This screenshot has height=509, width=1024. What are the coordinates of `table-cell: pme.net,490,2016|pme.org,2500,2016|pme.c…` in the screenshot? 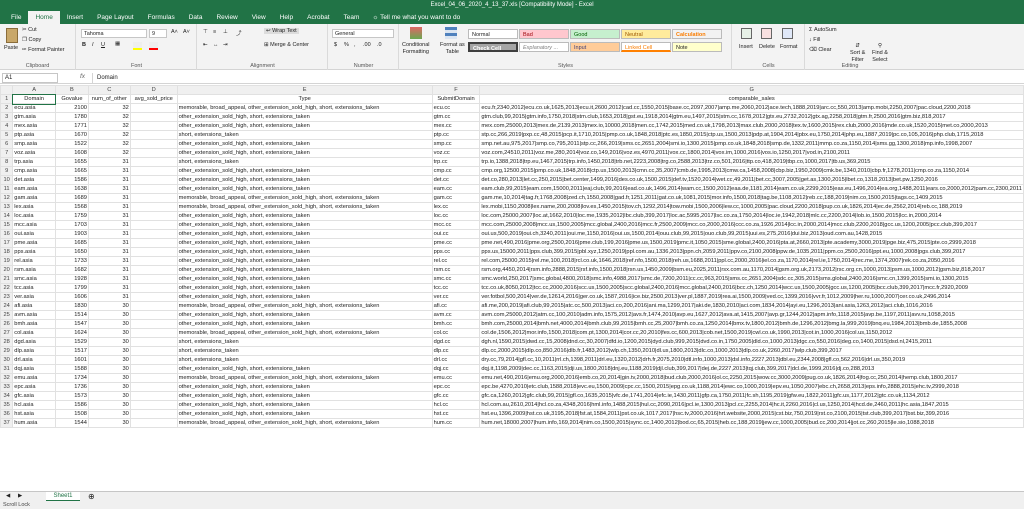 It's located at (751, 243).